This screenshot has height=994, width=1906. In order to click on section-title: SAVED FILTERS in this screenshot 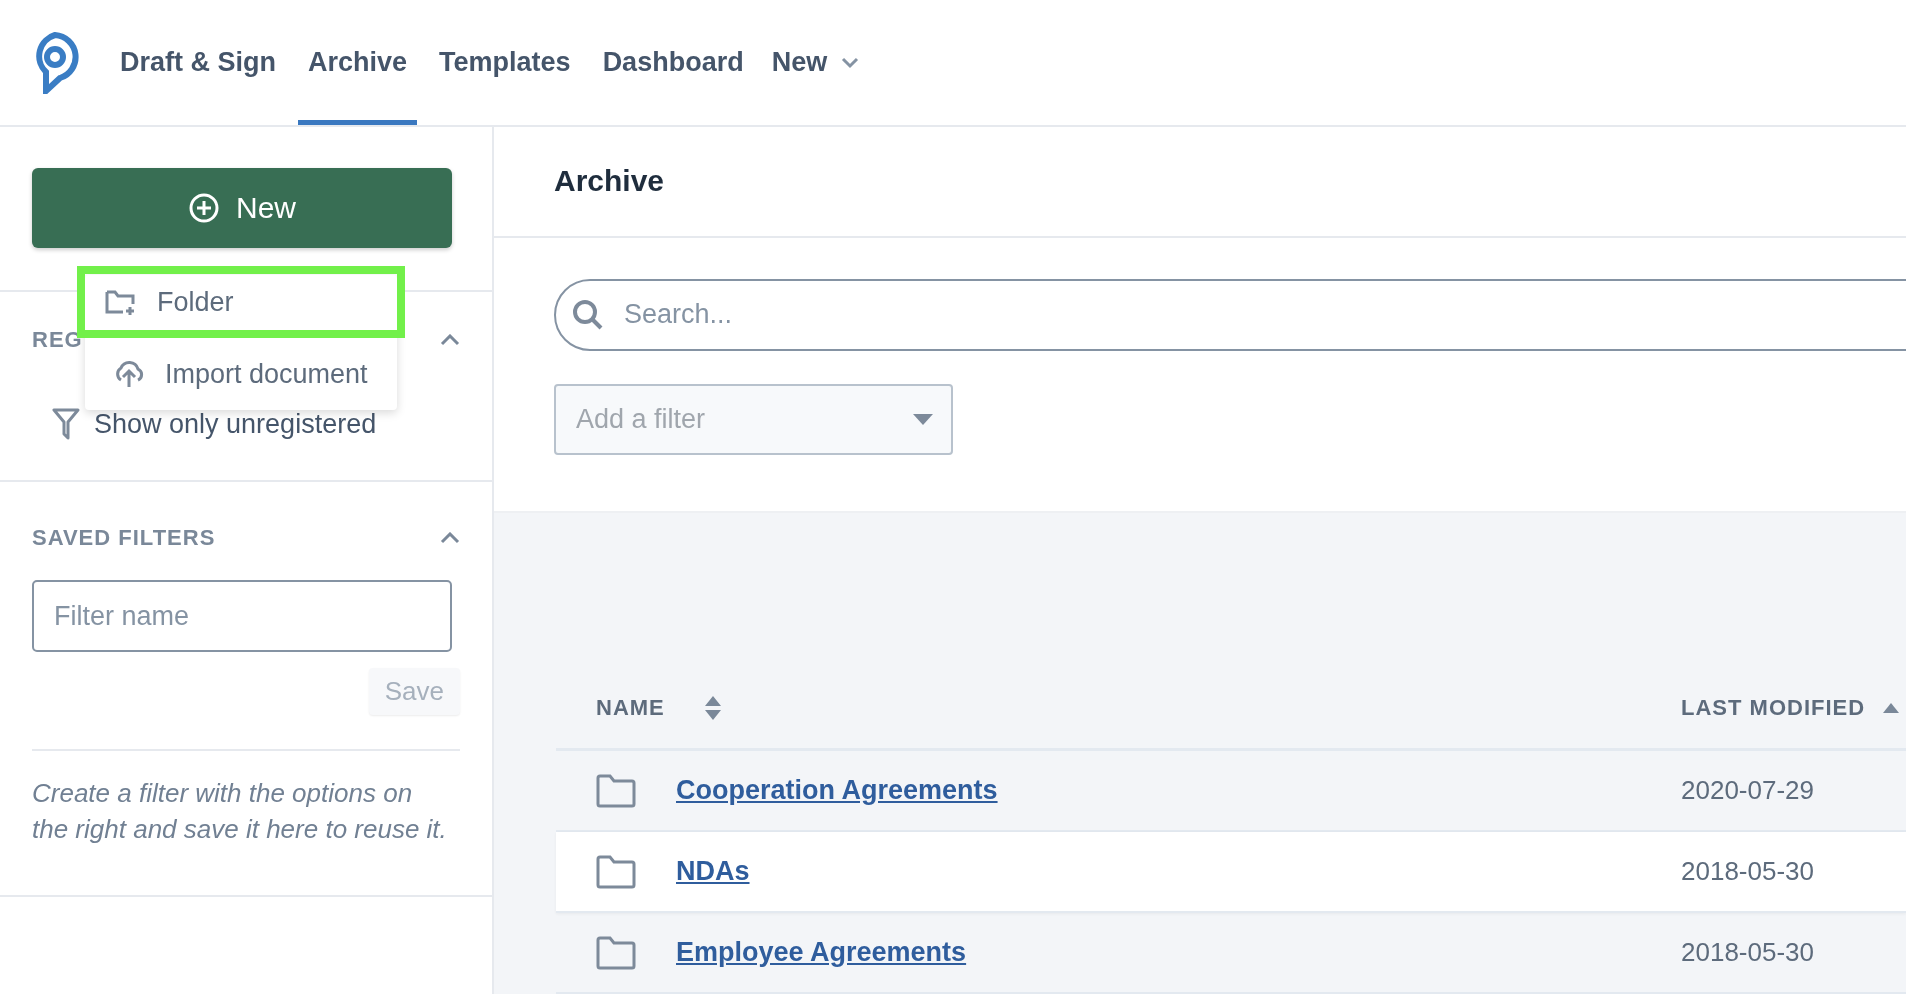, I will do `click(124, 538)`.